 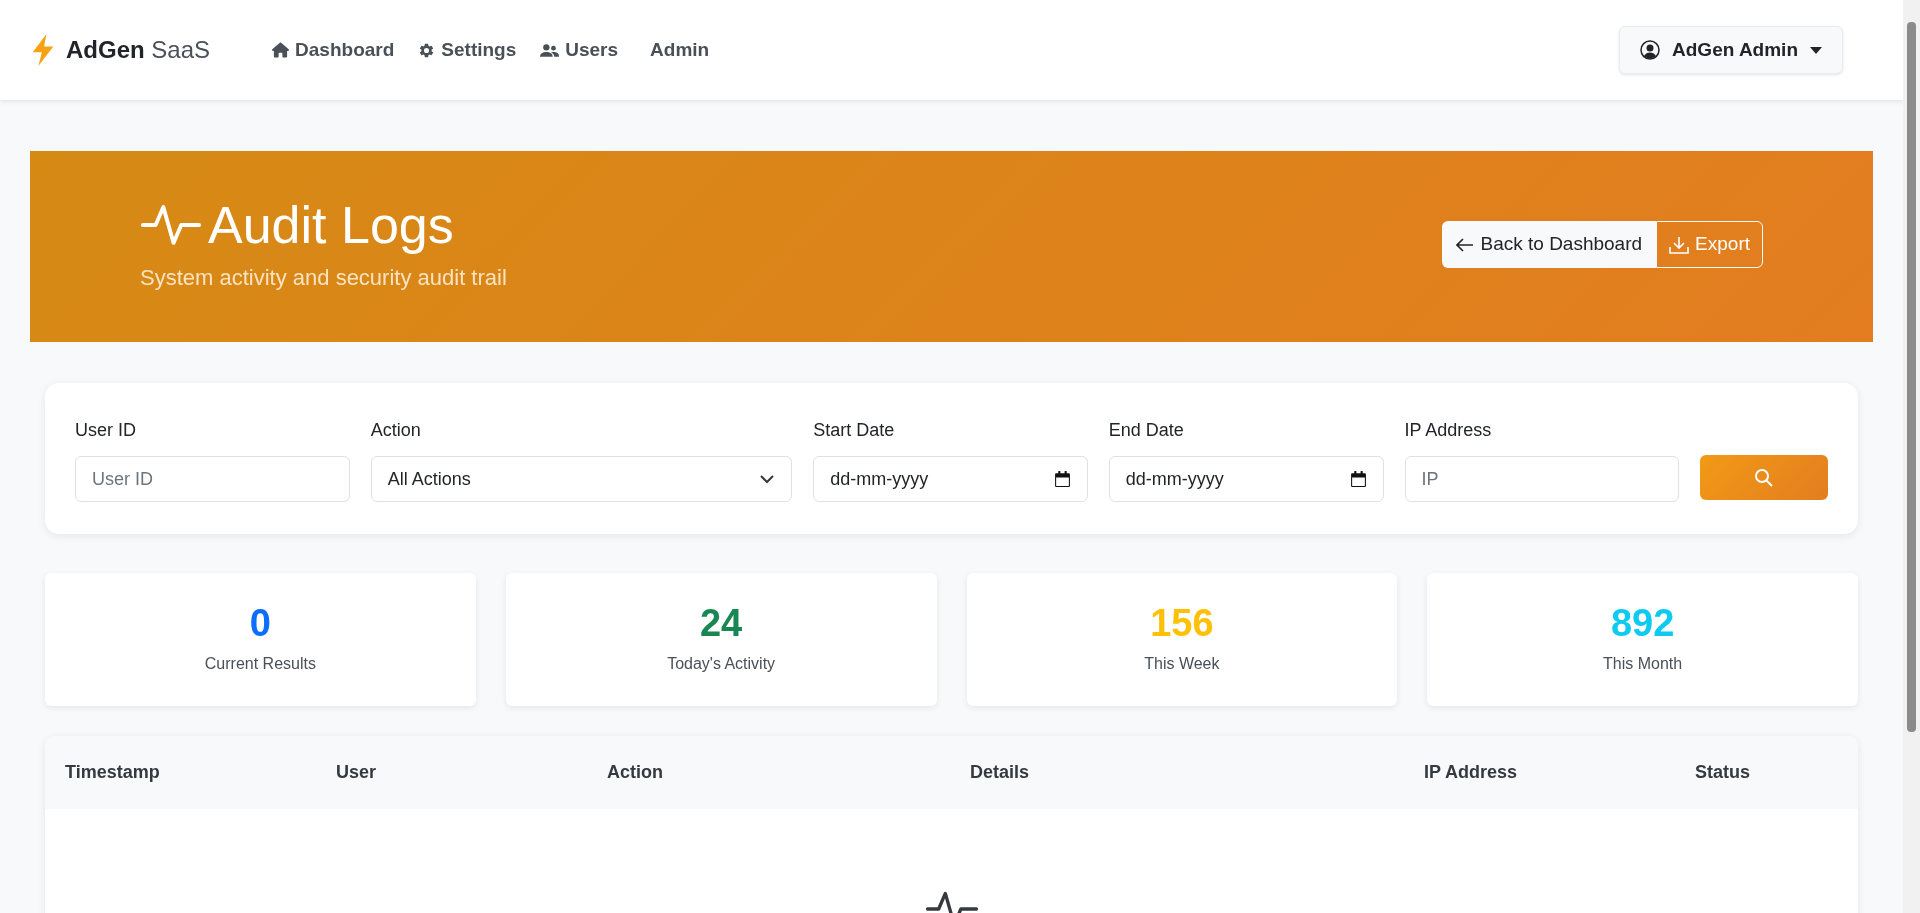 What do you see at coordinates (1816, 50) in the screenshot?
I see `caret-icon` at bounding box center [1816, 50].